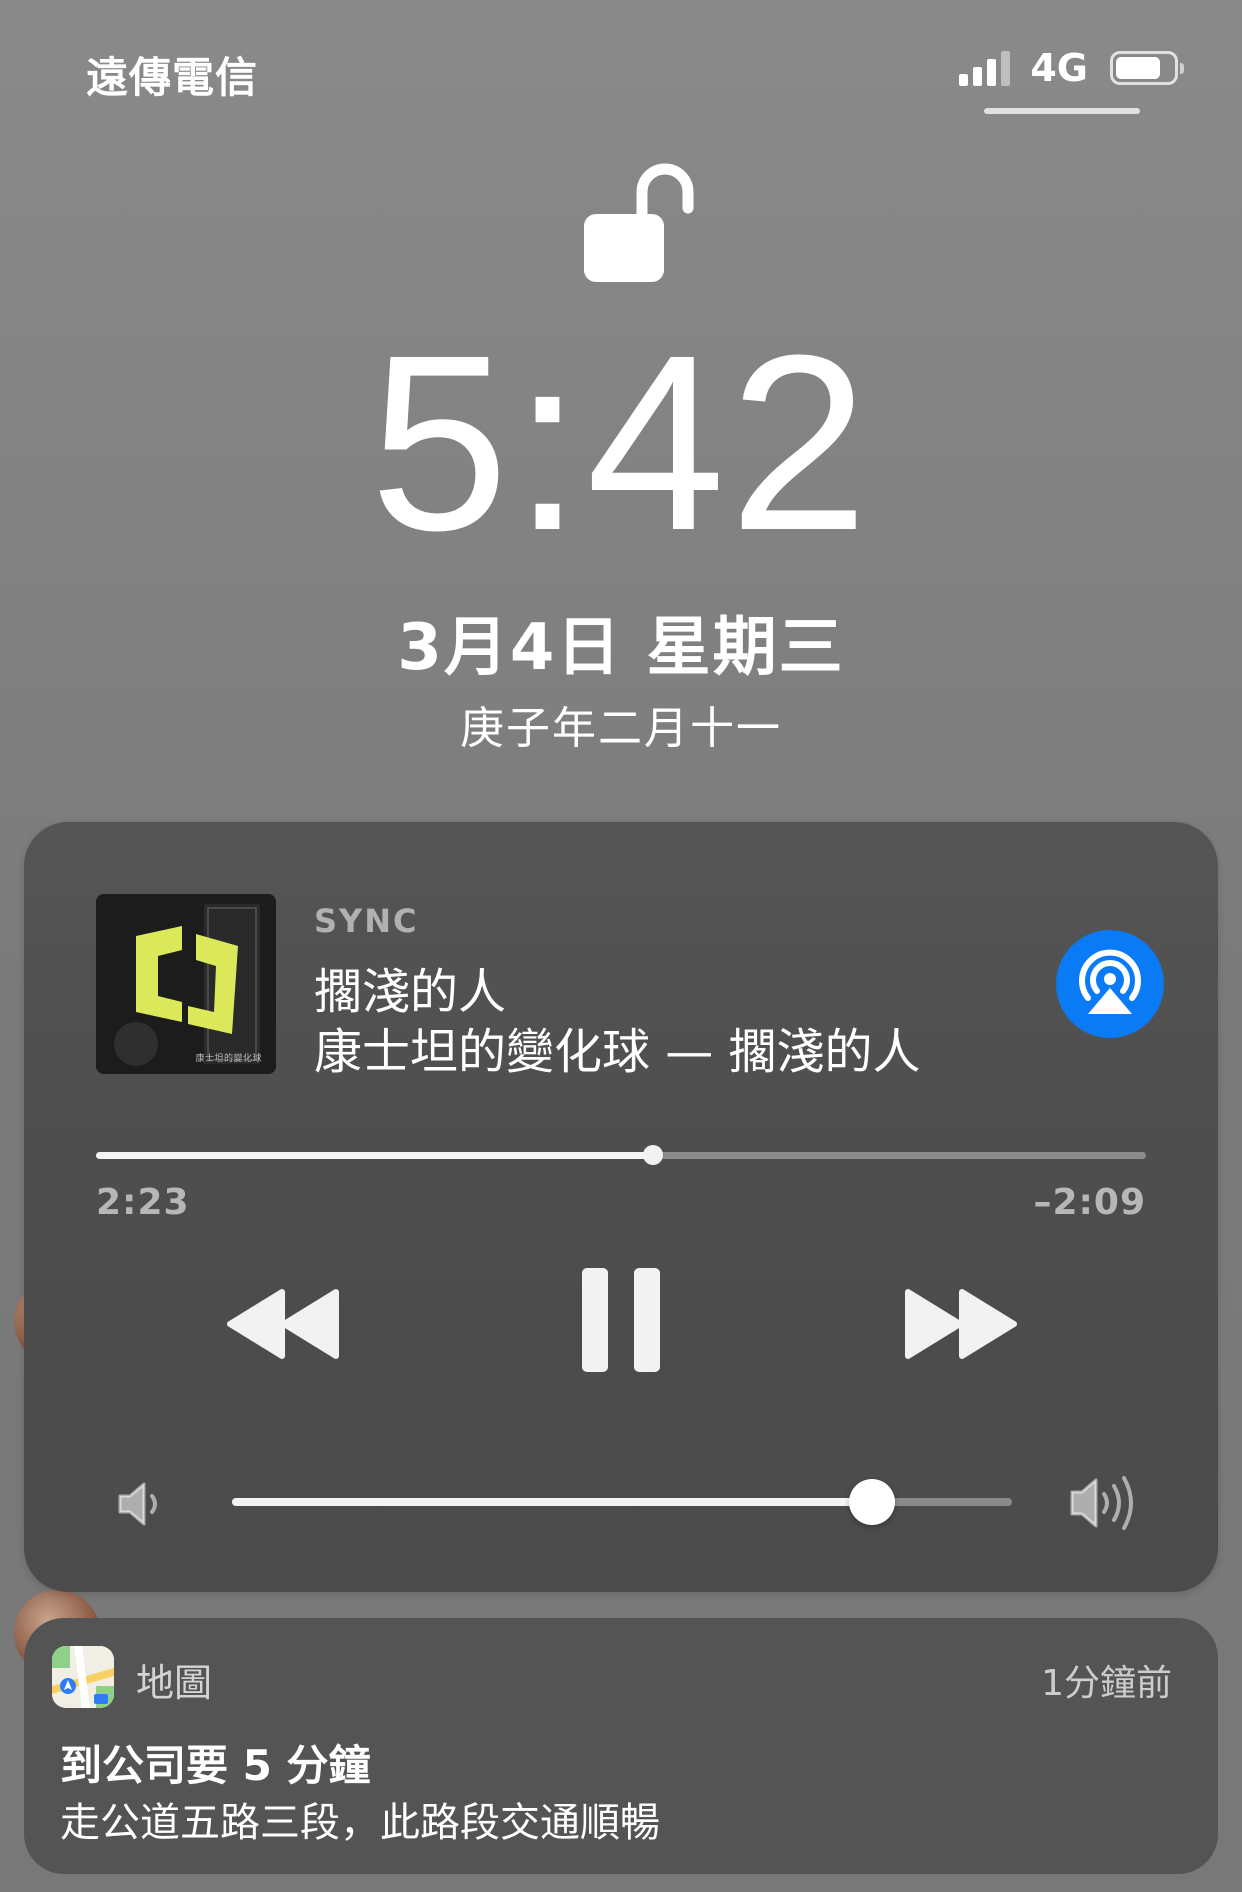 The height and width of the screenshot is (1892, 1242). I want to click on fast-forward-icon, so click(961, 1324).